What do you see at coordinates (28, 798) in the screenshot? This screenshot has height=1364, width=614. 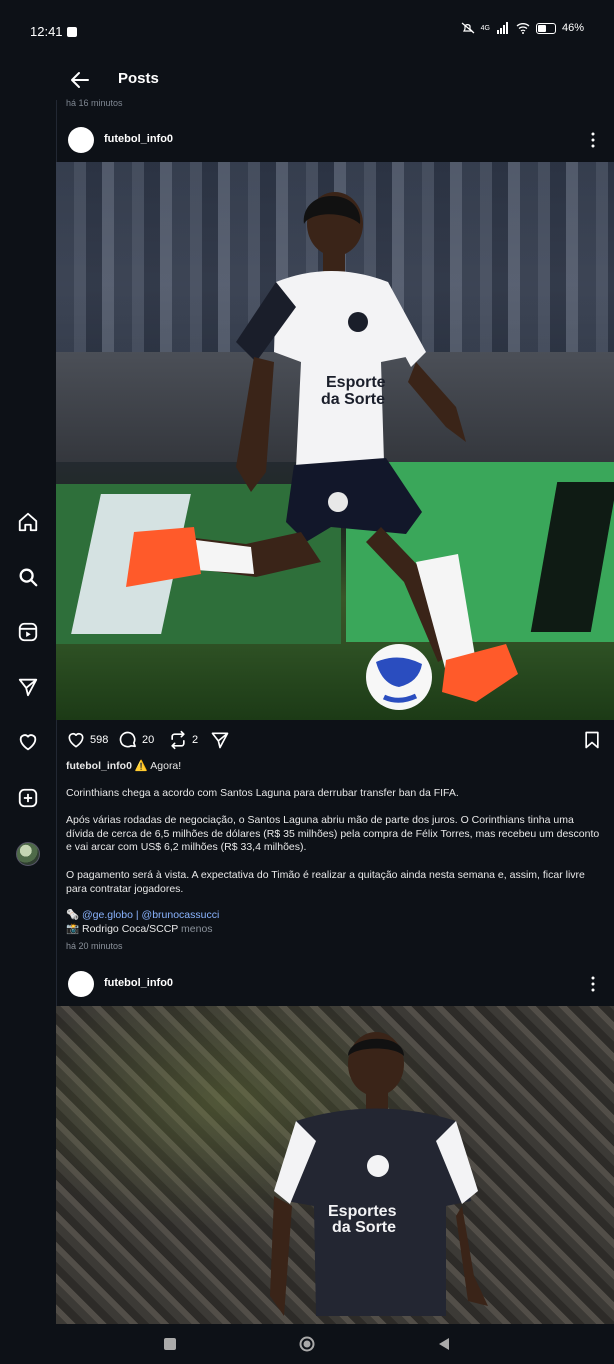 I see `create-icon` at bounding box center [28, 798].